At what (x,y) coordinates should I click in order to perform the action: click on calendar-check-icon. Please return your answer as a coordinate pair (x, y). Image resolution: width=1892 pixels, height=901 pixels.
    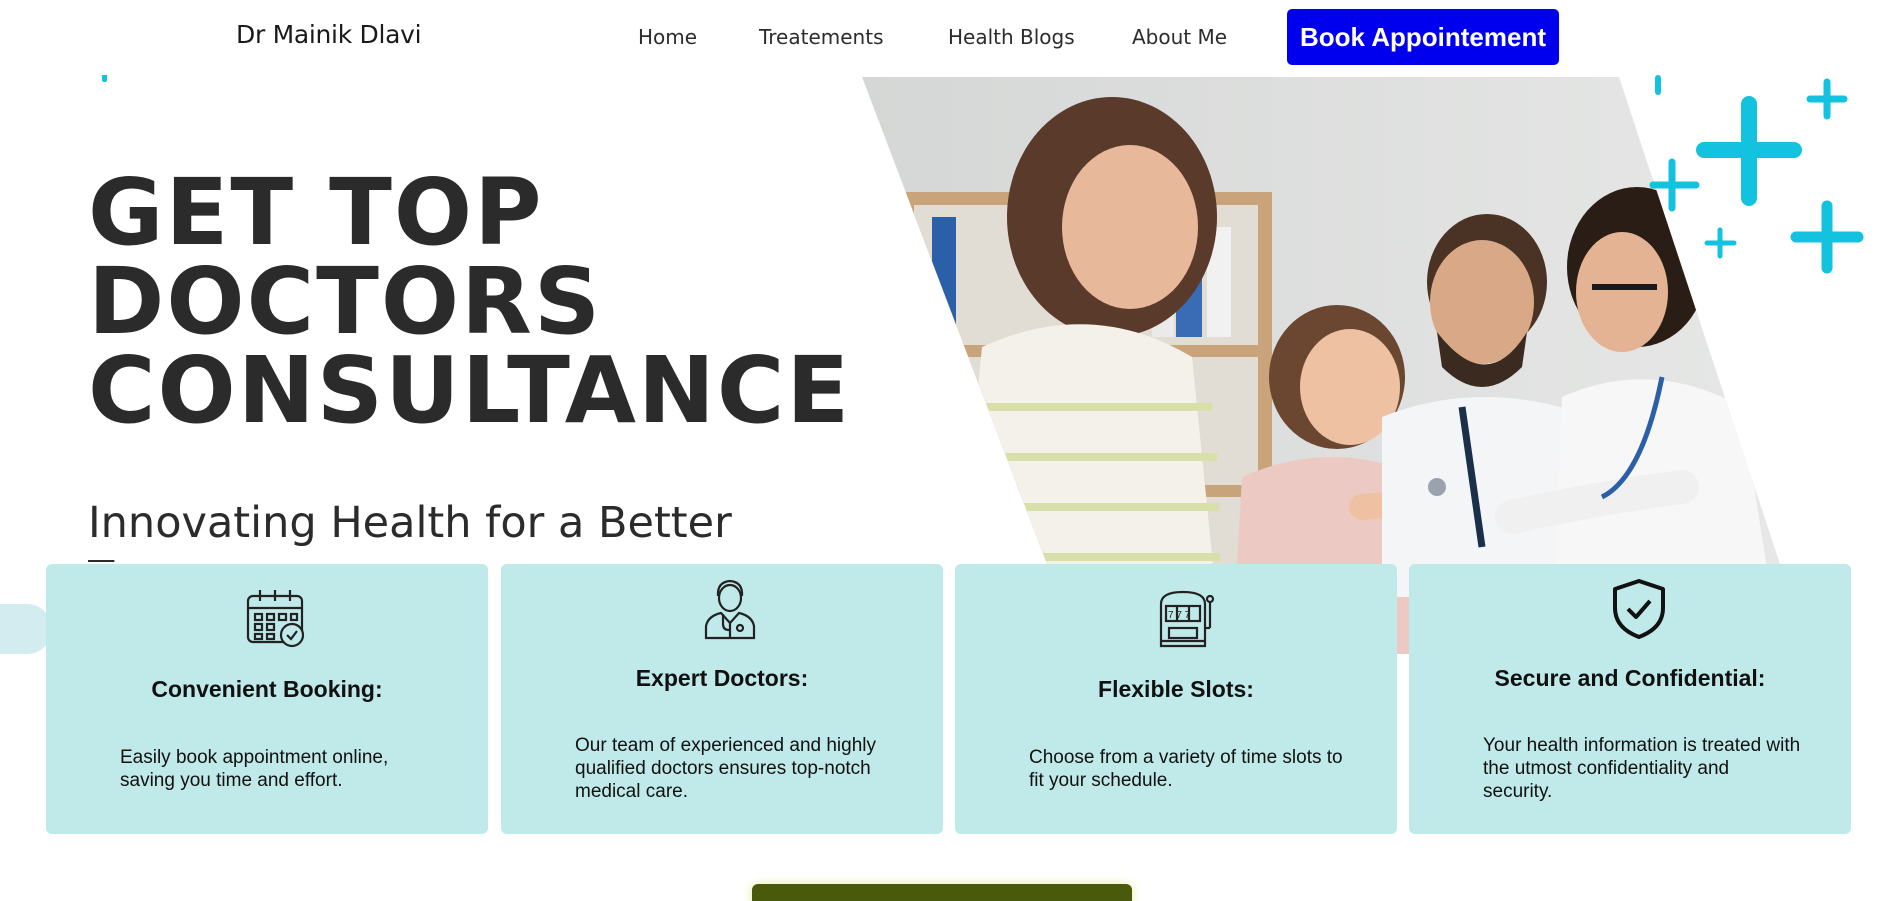
    Looking at the image, I should click on (275, 619).